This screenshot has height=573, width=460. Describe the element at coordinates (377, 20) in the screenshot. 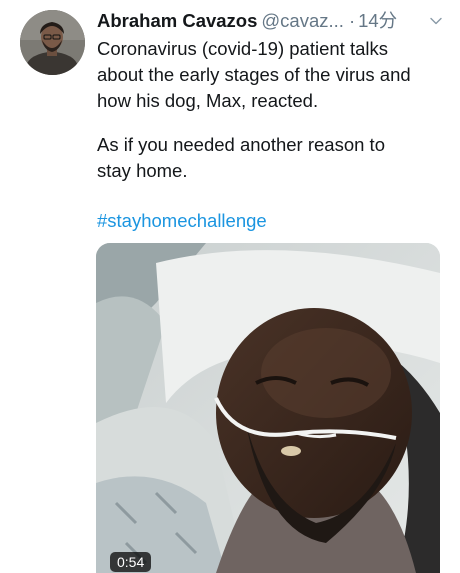

I see `timestamp: 14分` at that location.